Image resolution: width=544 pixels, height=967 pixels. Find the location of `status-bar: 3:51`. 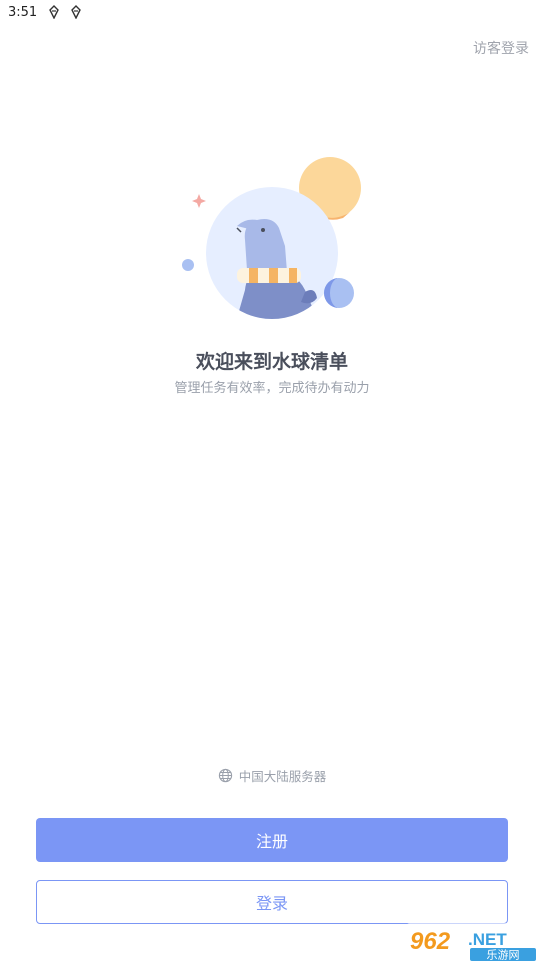

status-bar: 3:51 is located at coordinates (272, 12).